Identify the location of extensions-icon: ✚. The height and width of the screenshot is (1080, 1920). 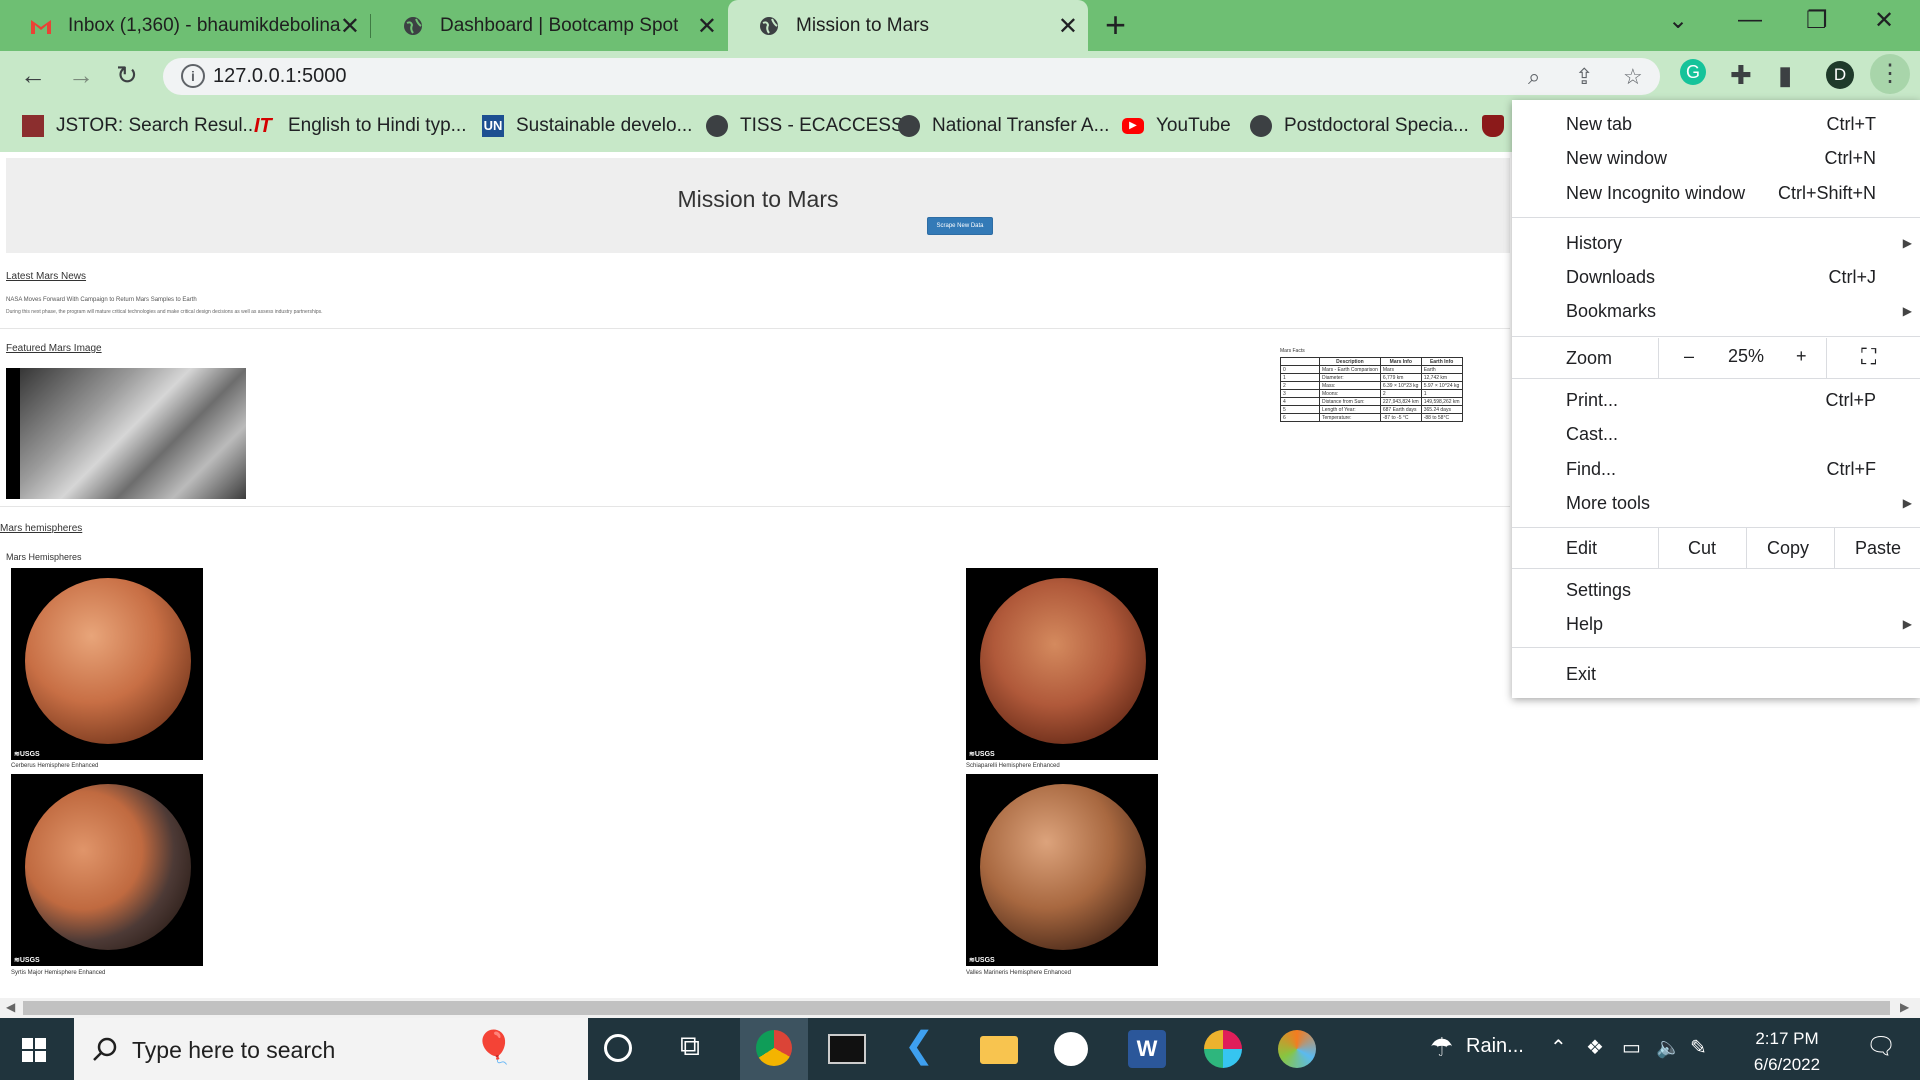
(1741, 75).